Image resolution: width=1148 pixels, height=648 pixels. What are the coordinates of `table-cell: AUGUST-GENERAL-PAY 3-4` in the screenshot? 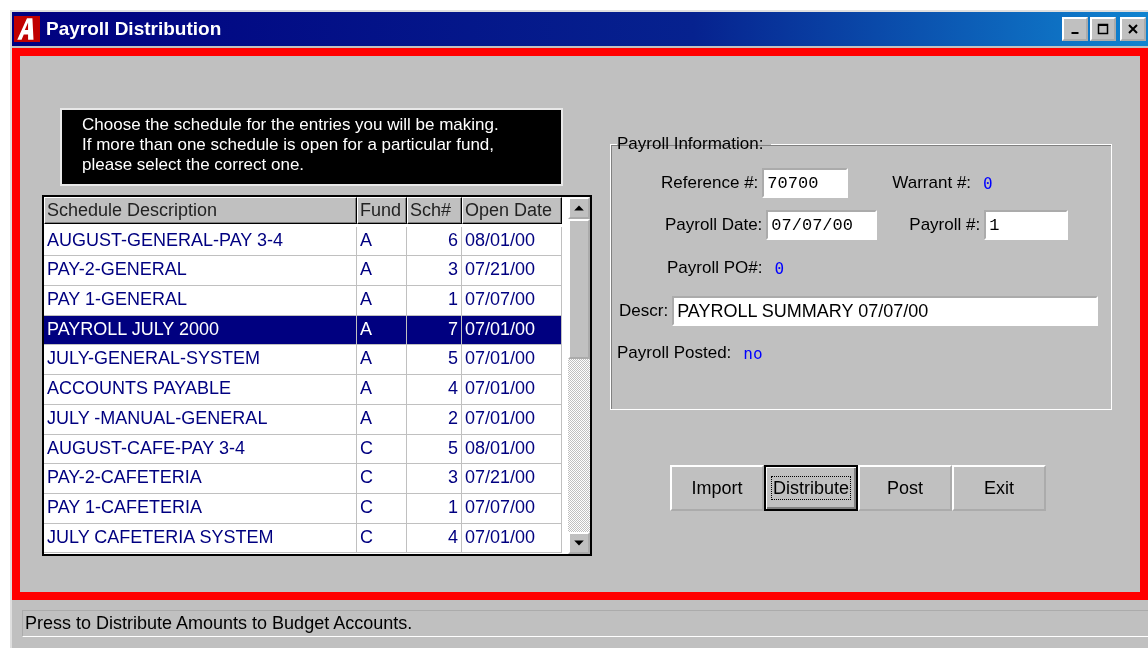 It's located at (200, 241).